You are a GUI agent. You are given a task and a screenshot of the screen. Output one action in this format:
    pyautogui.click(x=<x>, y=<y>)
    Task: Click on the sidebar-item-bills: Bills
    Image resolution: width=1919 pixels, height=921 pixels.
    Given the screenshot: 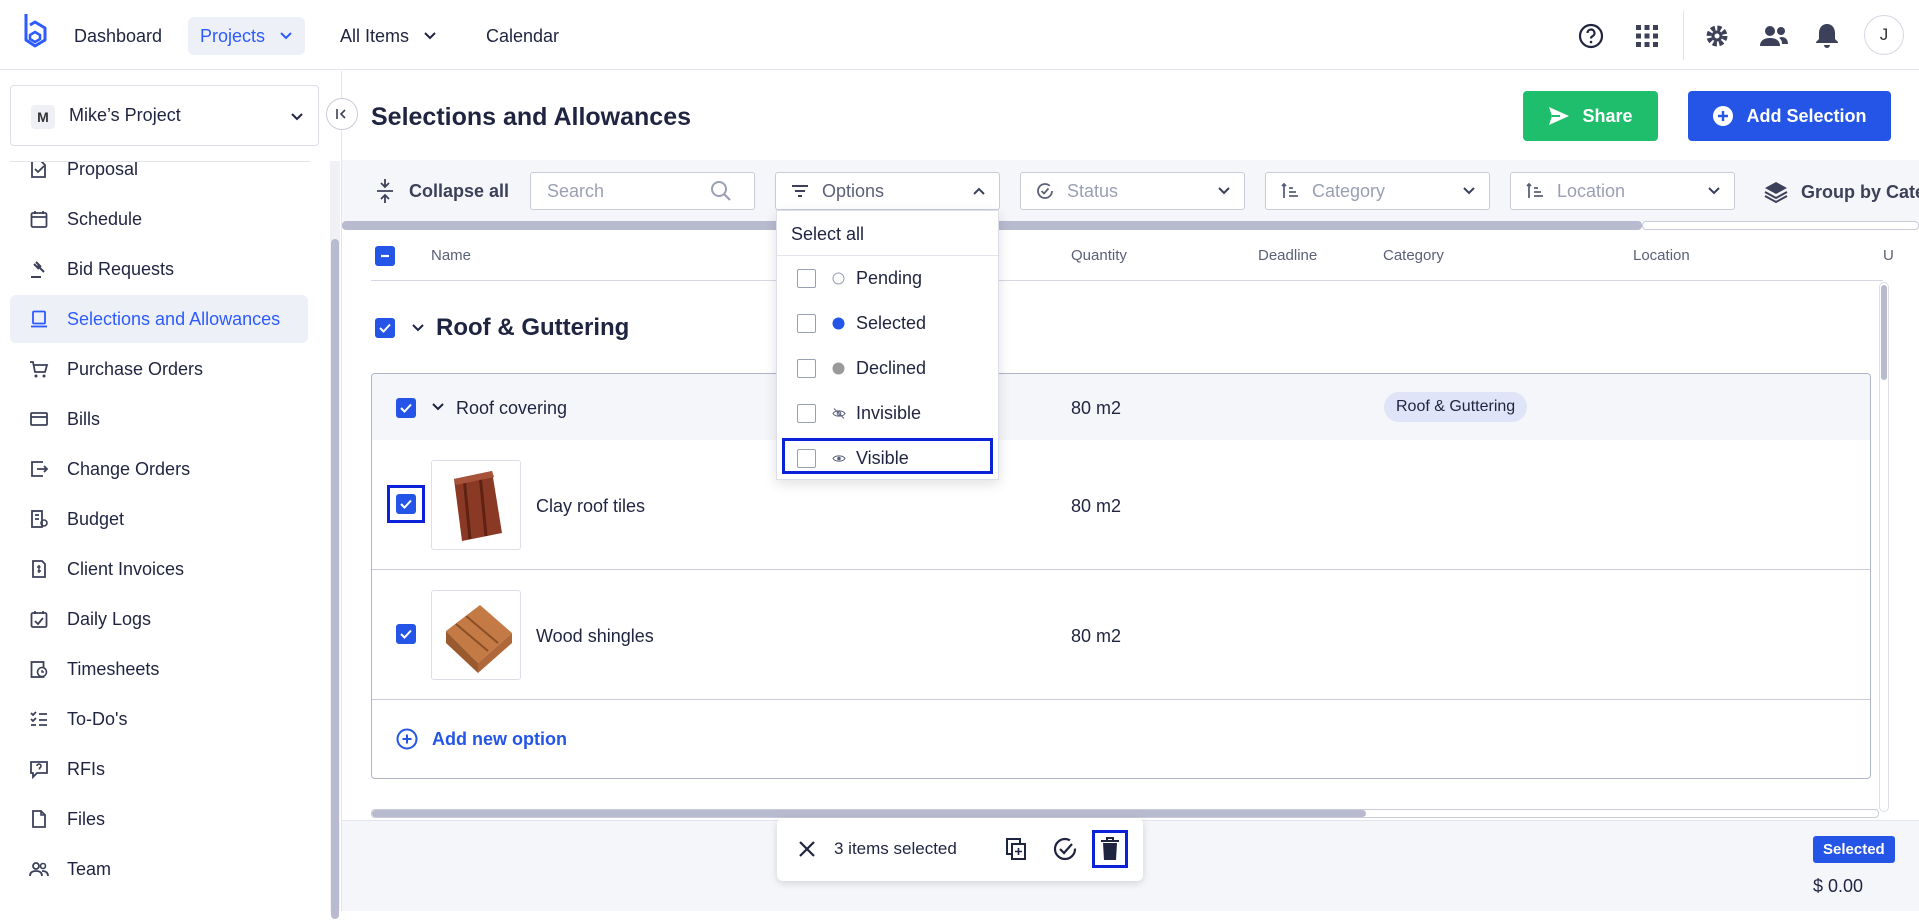 What is the action you would take?
    pyautogui.click(x=159, y=419)
    